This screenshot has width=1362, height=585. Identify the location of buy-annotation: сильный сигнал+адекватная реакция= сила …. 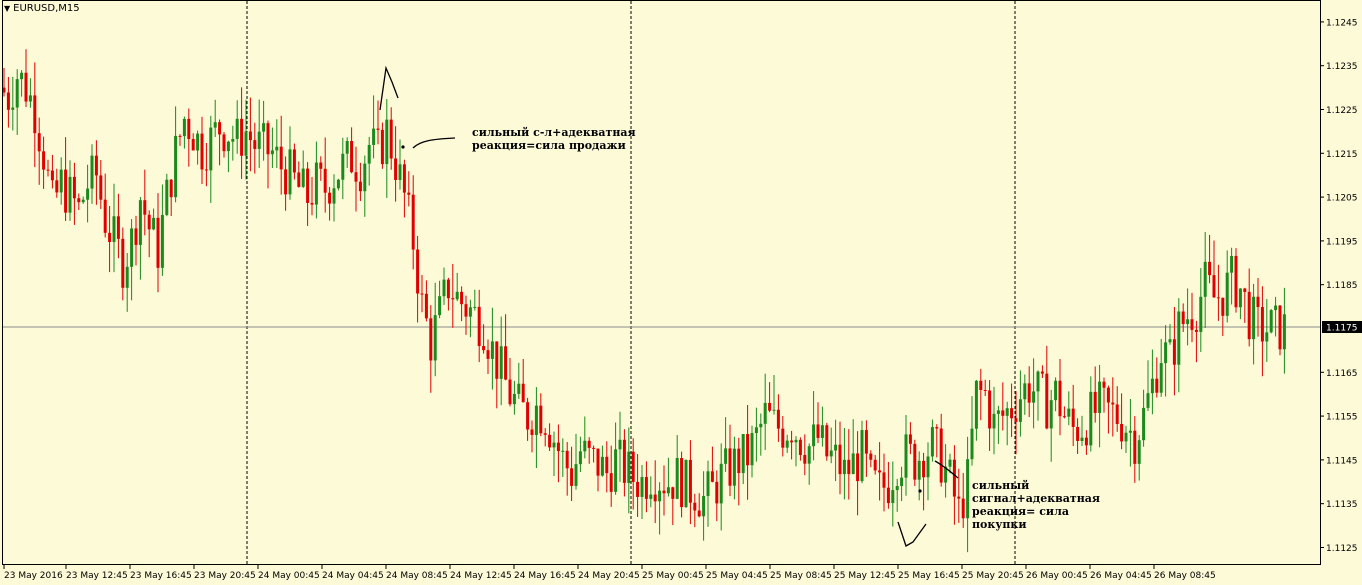
(1036, 505).